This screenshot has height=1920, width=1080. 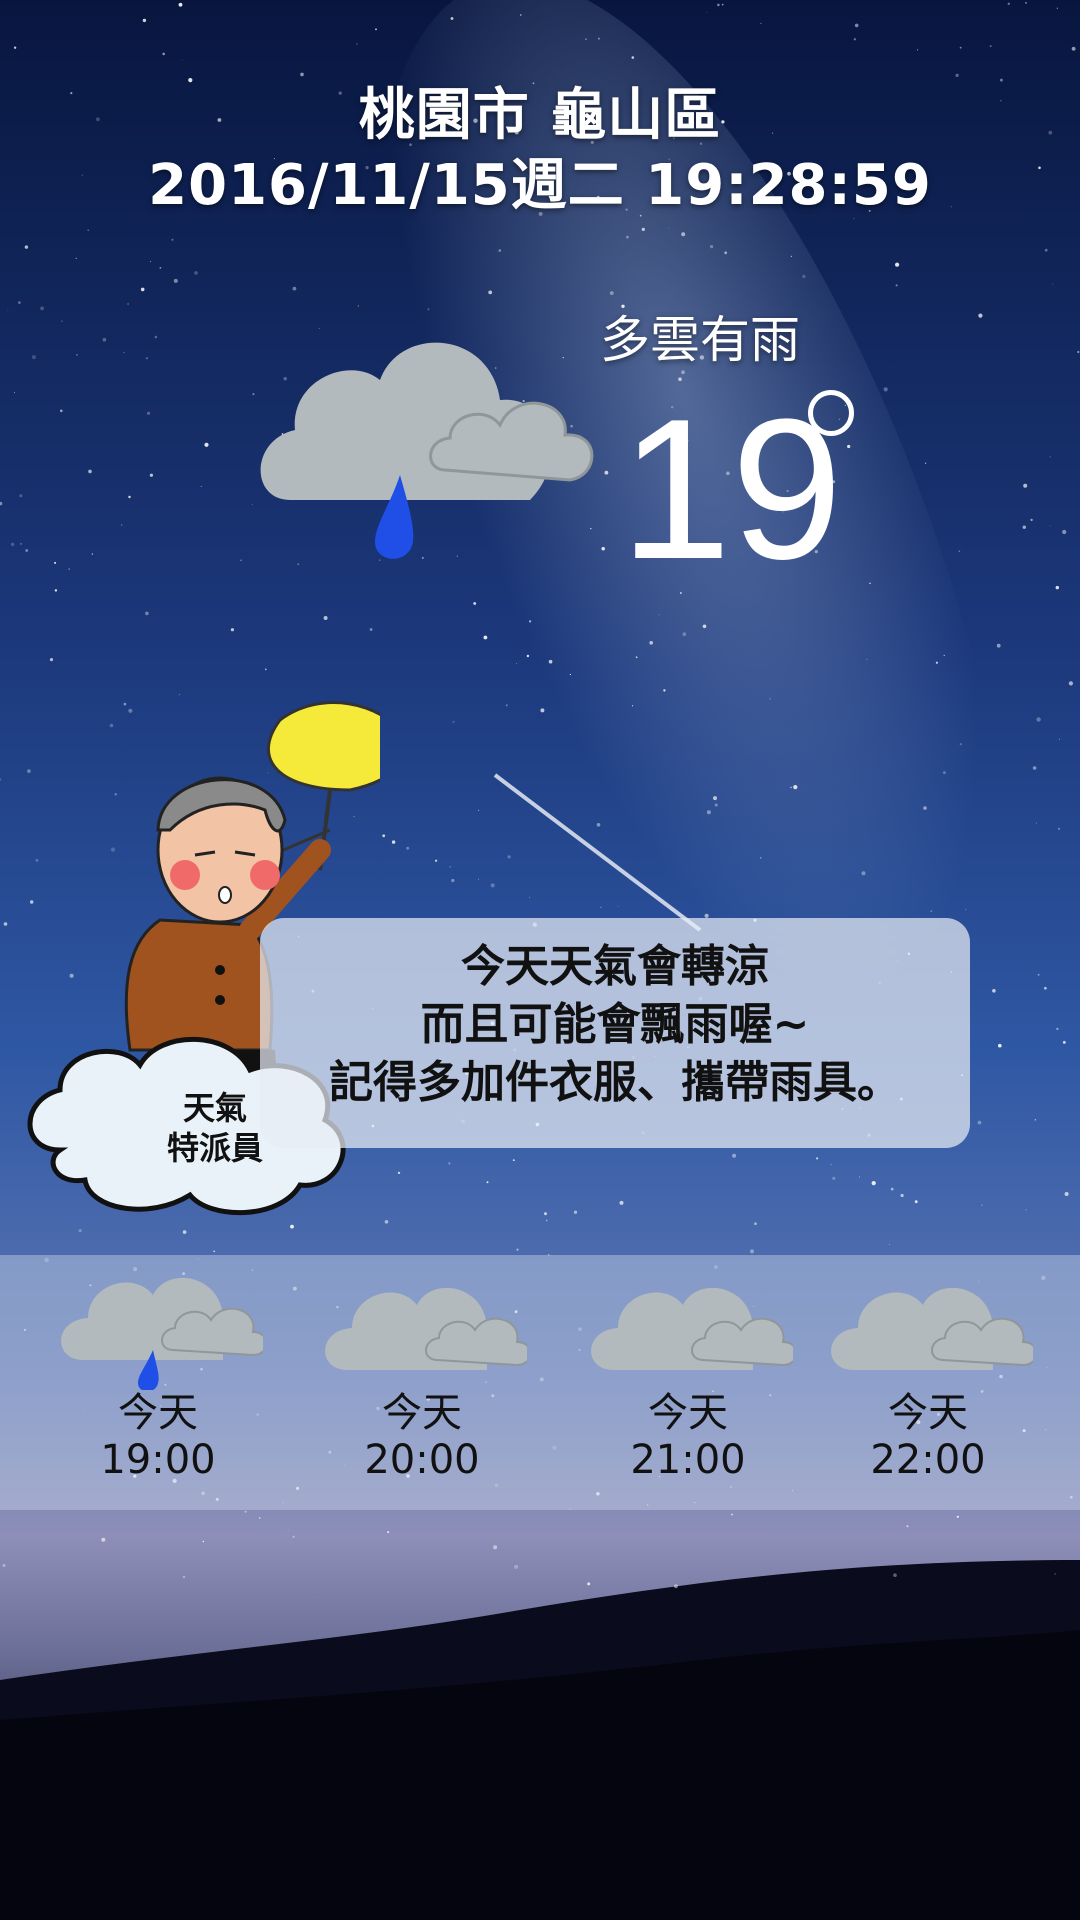 I want to click on forecast-time: 19:00, so click(x=158, y=1460).